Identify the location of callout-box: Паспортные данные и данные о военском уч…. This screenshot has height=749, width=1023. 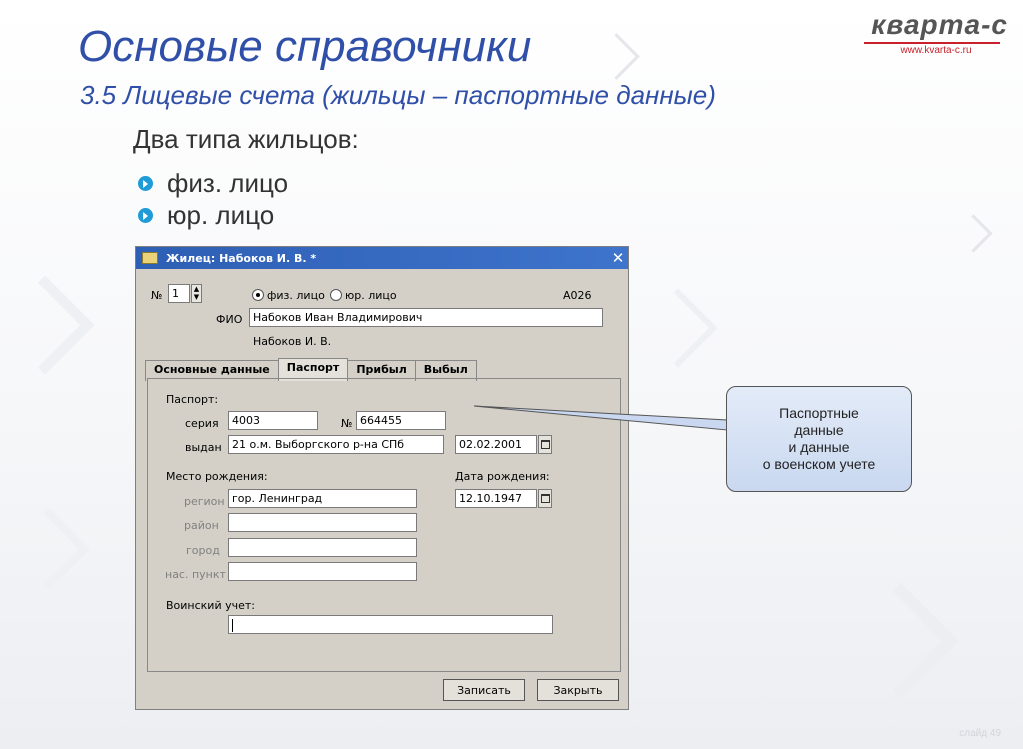
(819, 439).